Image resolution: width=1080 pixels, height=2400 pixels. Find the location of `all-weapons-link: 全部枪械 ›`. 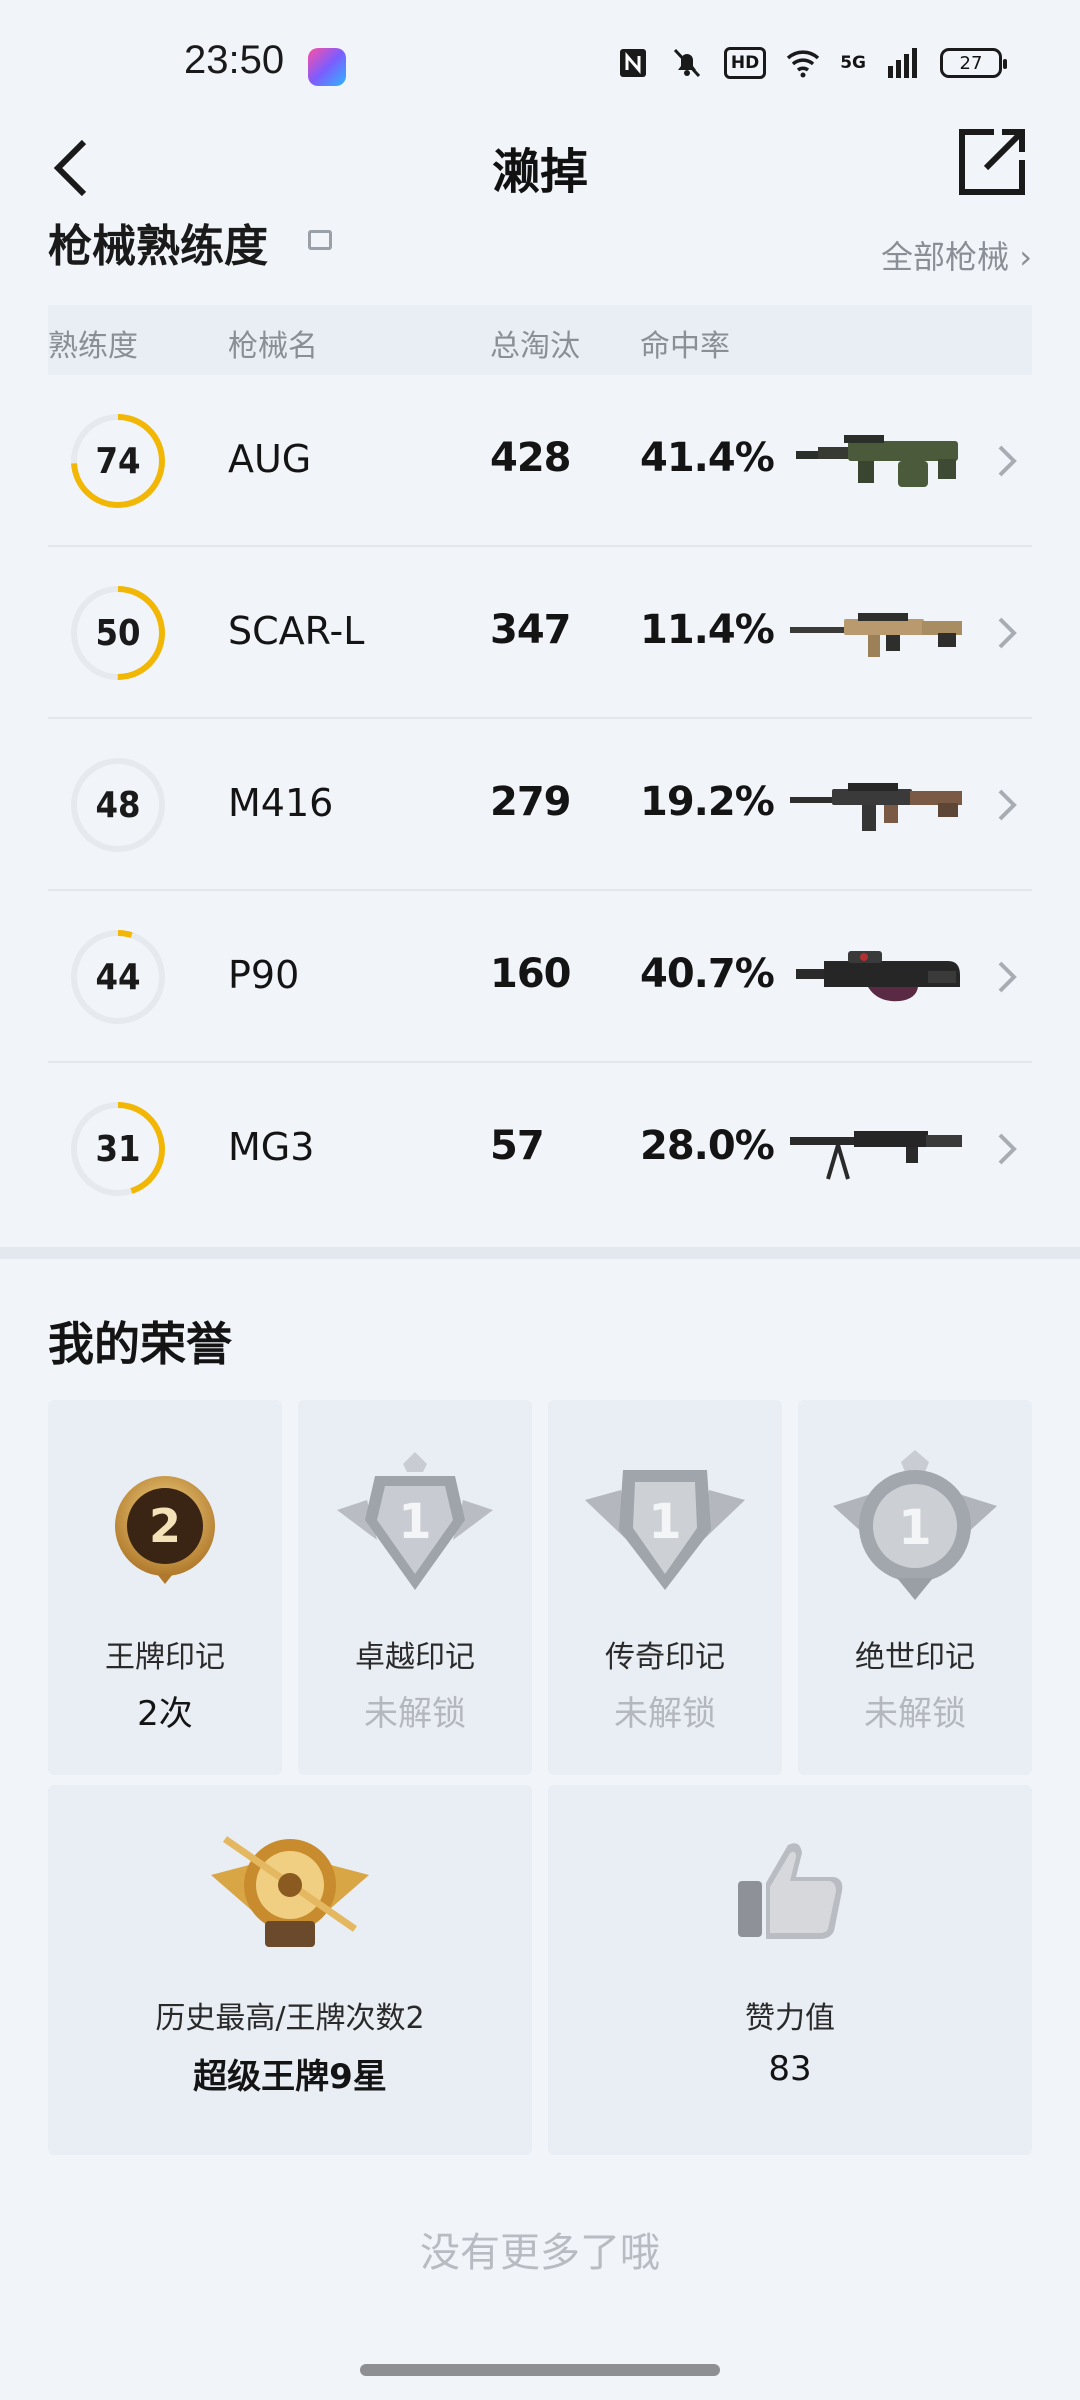

all-weapons-link: 全部枪械 › is located at coordinates (956, 255).